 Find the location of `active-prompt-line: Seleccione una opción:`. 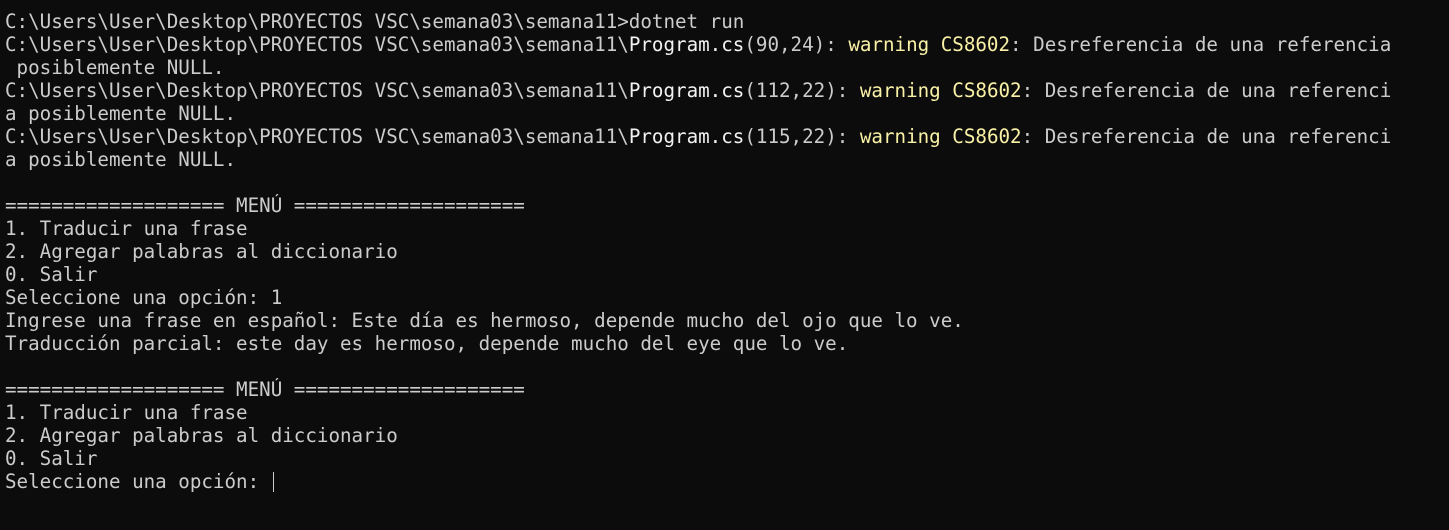

active-prompt-line: Seleccione una opción: is located at coordinates (727, 481).